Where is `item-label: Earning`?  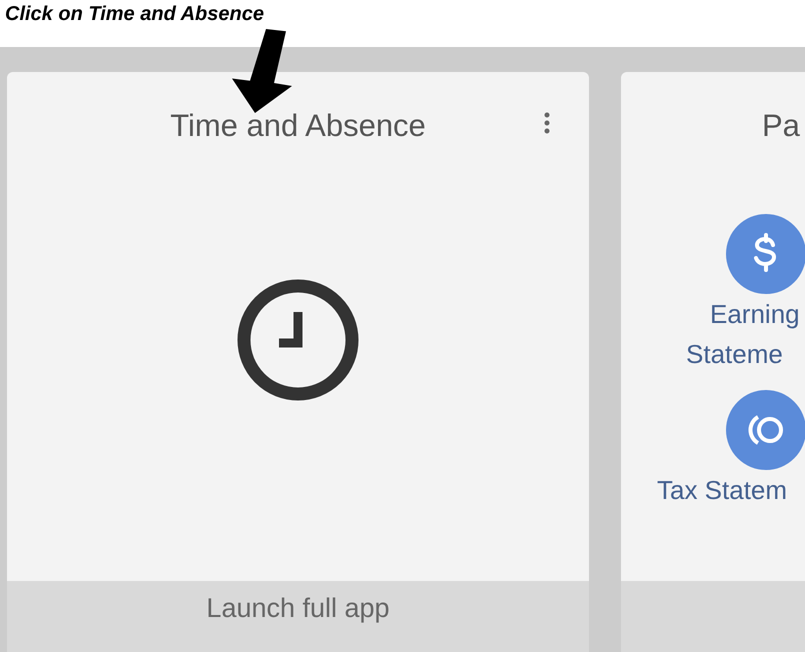 item-label: Earning is located at coordinates (757, 314).